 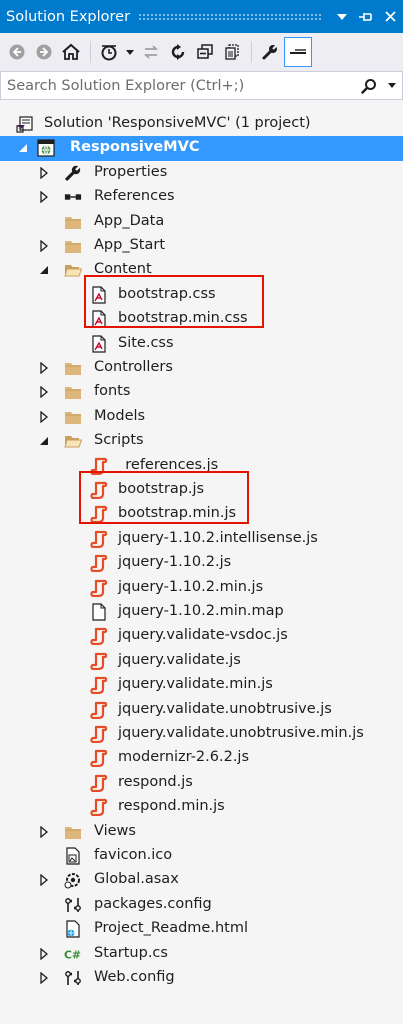 I want to click on tree-item: Models, so click(x=201, y=417).